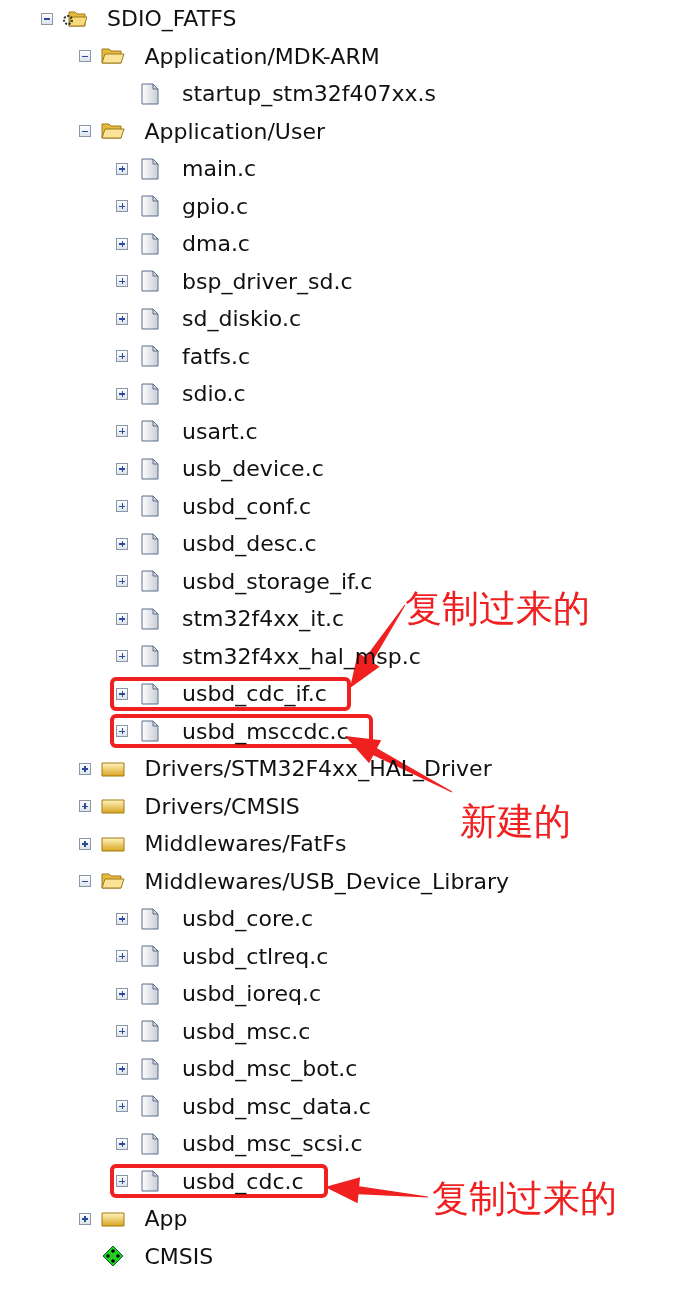 Image resolution: width=678 pixels, height=1294 pixels. Describe the element at coordinates (247, 506) in the screenshot. I see `file-name: usbd_conf.c` at that location.